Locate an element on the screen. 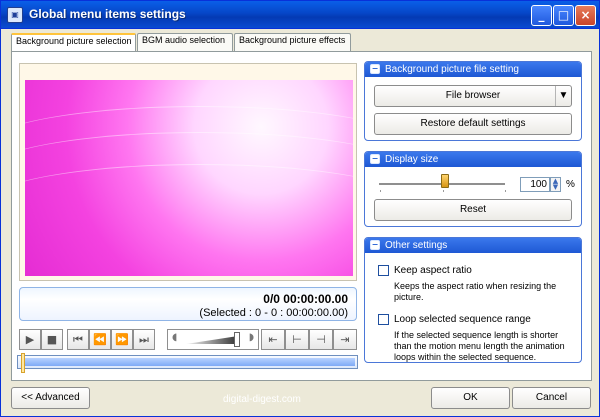 The height and width of the screenshot is (417, 600). fast-forward-icon: ⏩ is located at coordinates (122, 339).